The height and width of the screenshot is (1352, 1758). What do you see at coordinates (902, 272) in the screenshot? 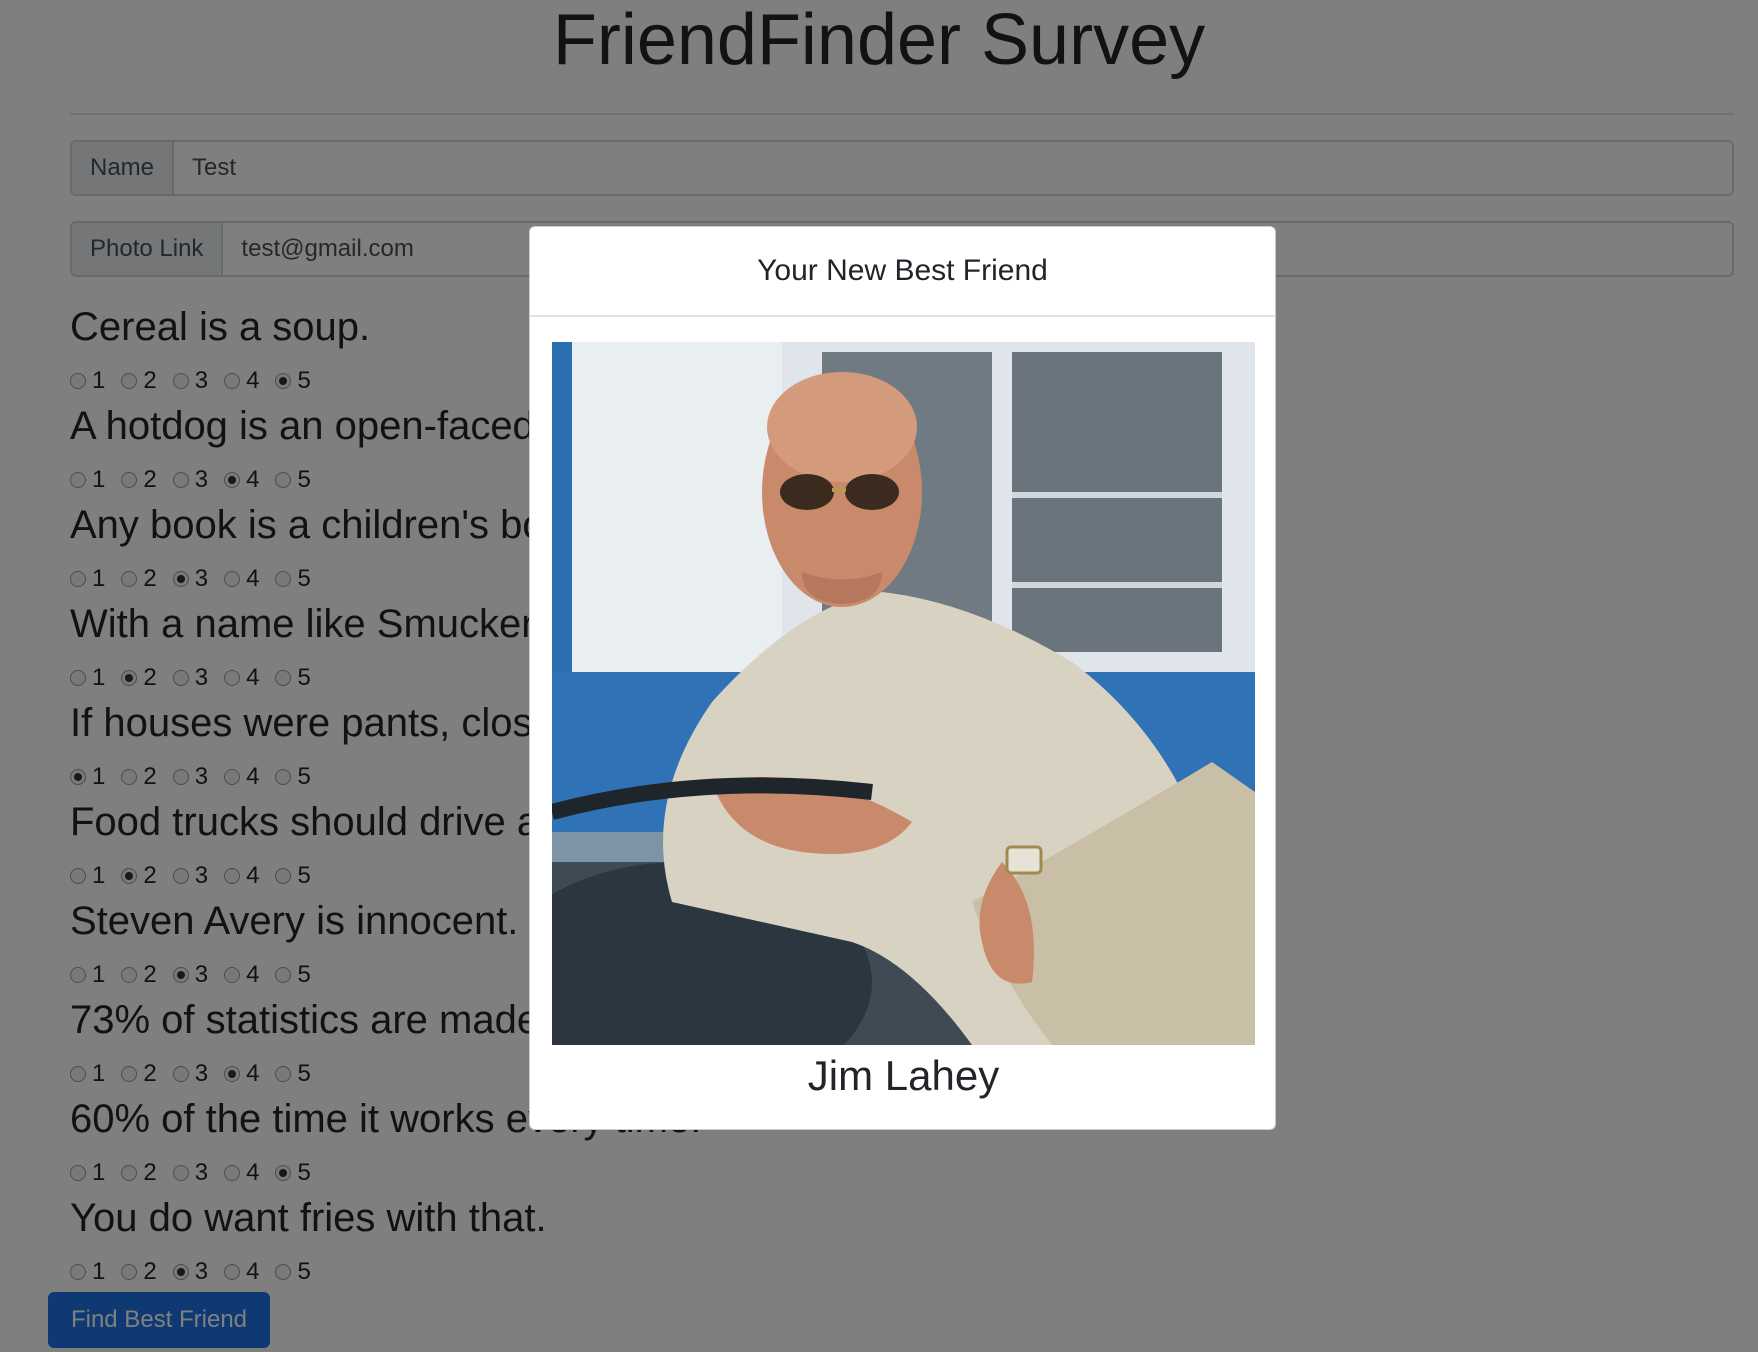
I see `modal-title: Your New Best Friend` at bounding box center [902, 272].